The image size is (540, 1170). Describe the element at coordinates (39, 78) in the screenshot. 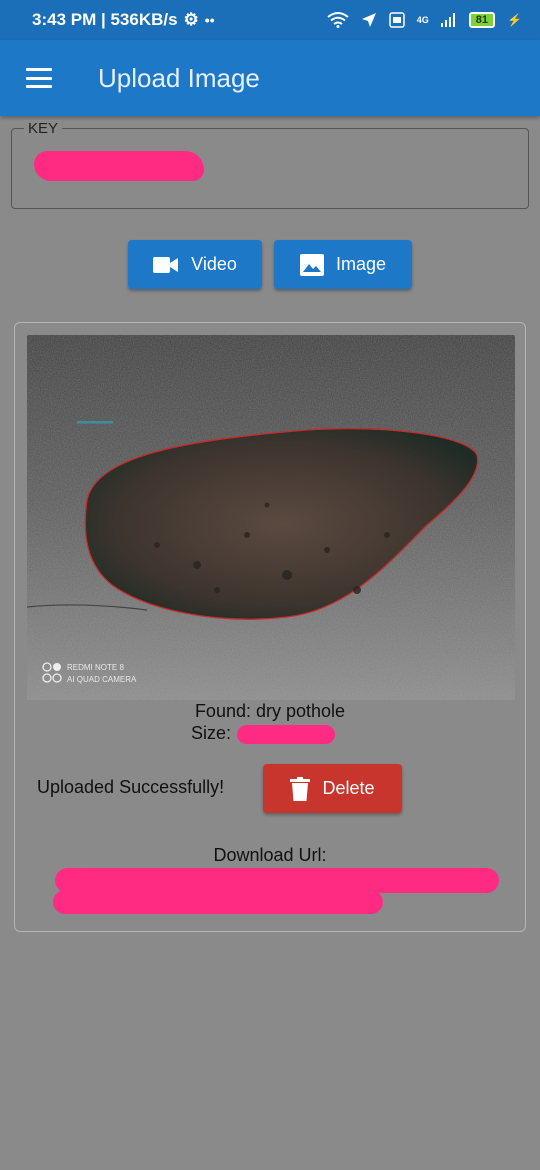

I see `menu-icon` at that location.